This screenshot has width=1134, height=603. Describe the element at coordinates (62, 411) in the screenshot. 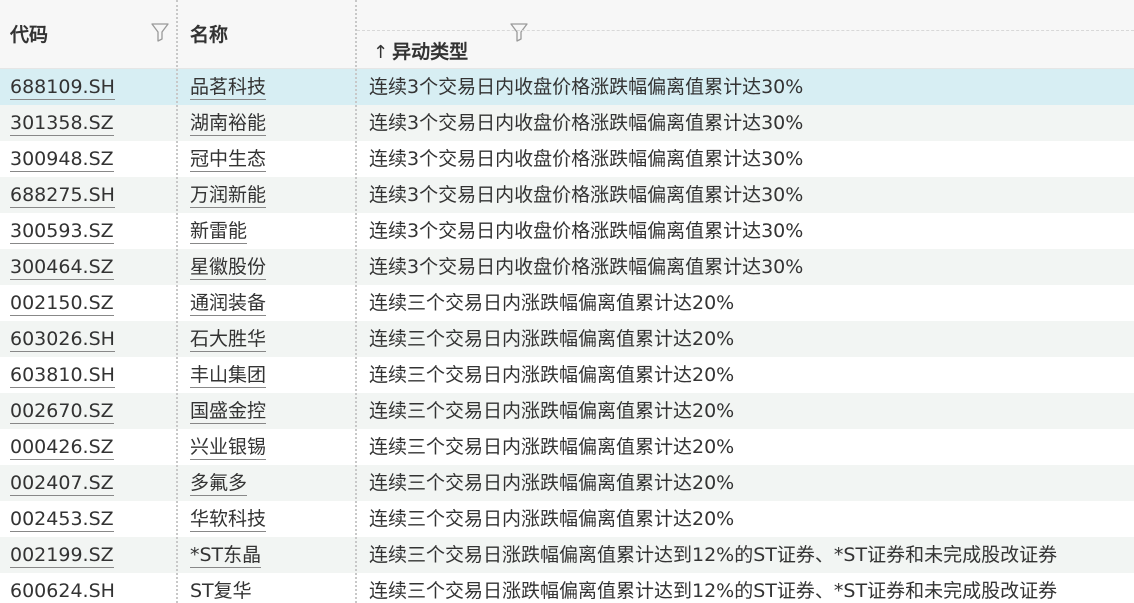

I see `stock-code-link: 002670.SZ` at that location.